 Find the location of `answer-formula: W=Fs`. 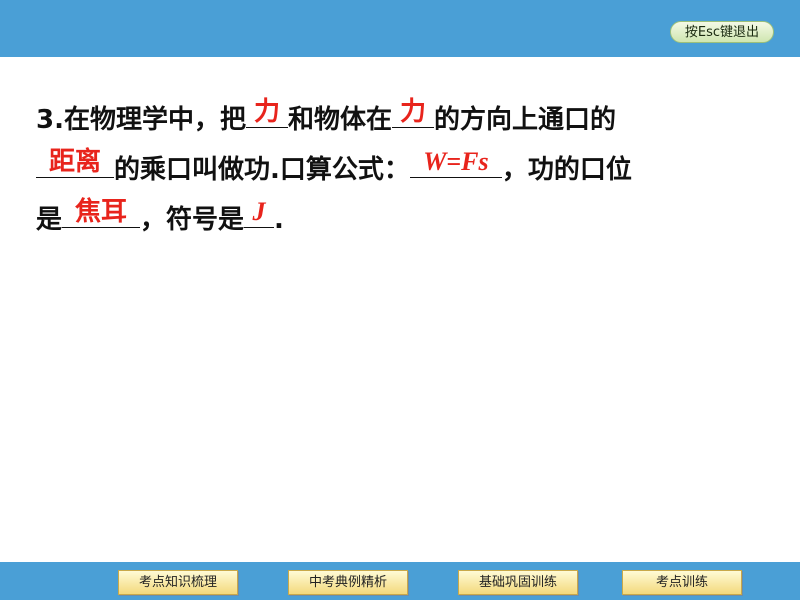

answer-formula: W=Fs is located at coordinates (456, 161).